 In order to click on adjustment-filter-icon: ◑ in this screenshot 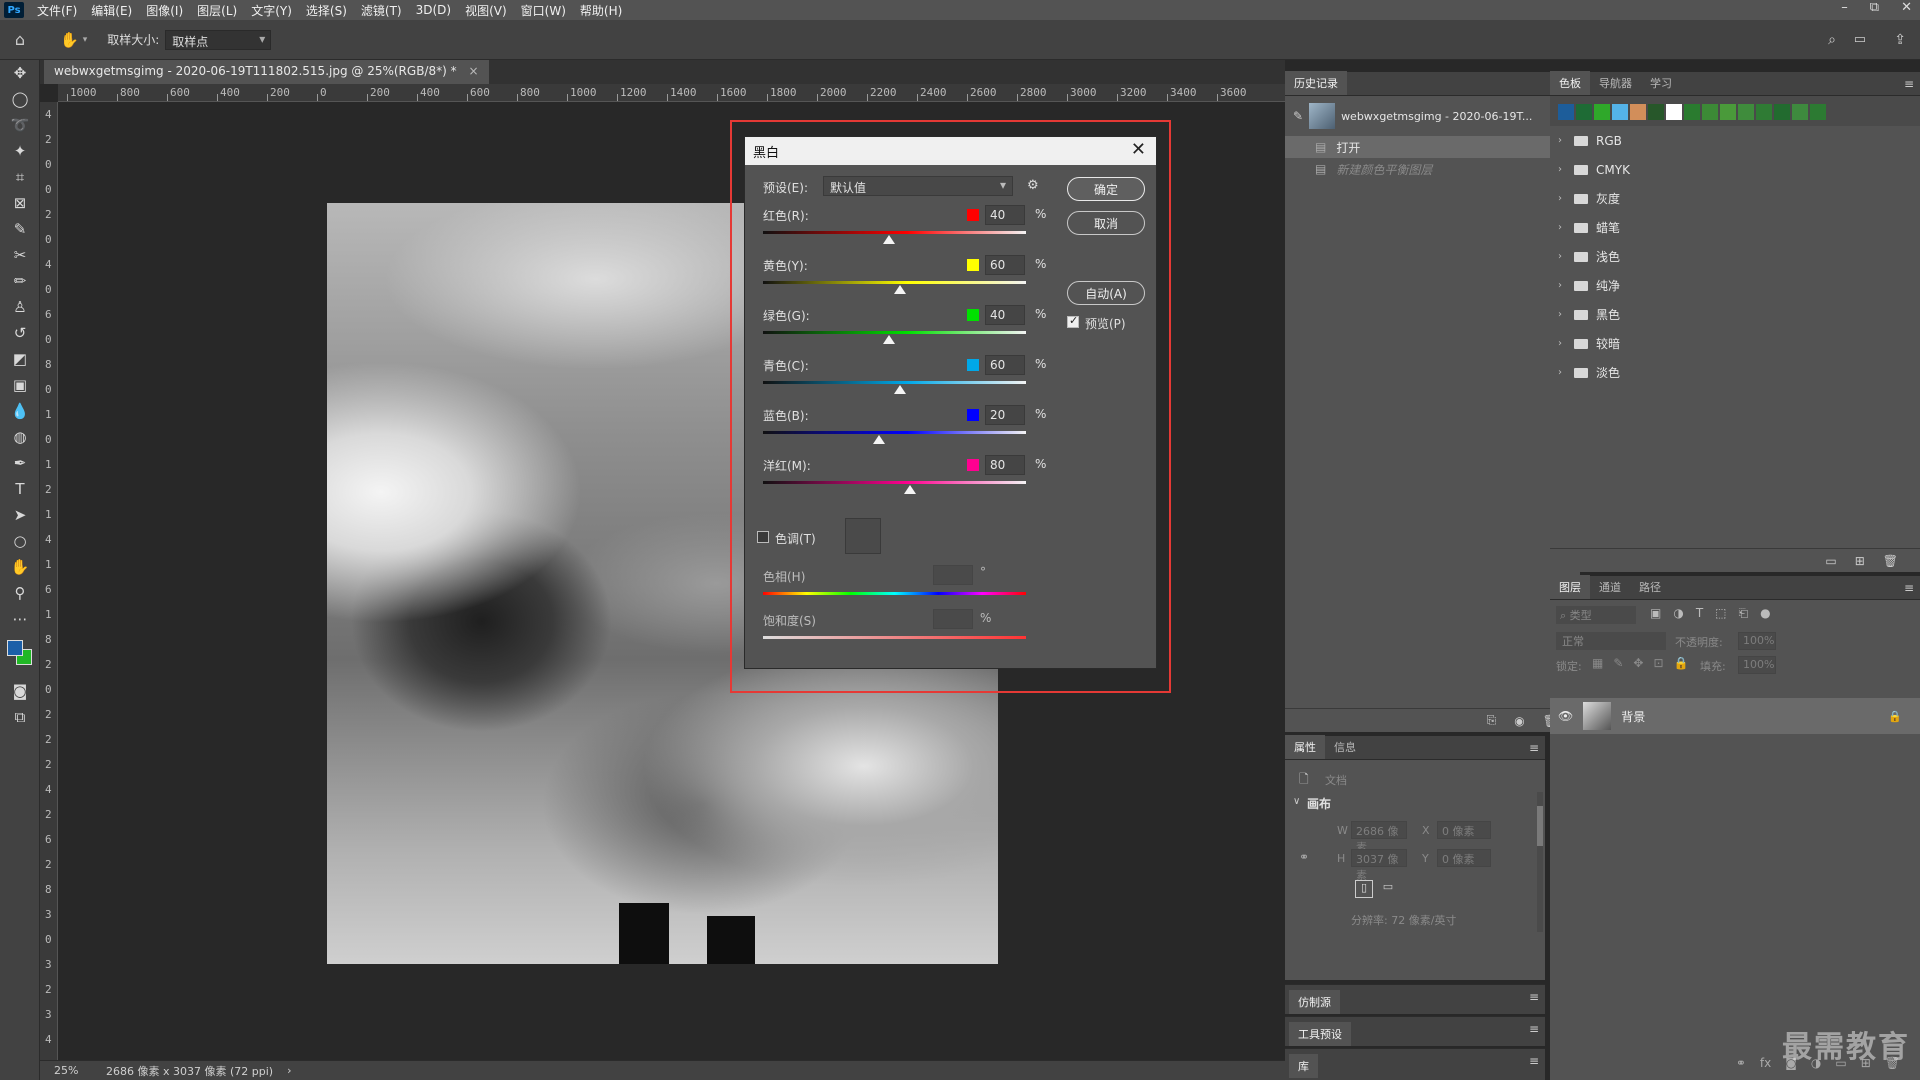, I will do `click(1678, 613)`.